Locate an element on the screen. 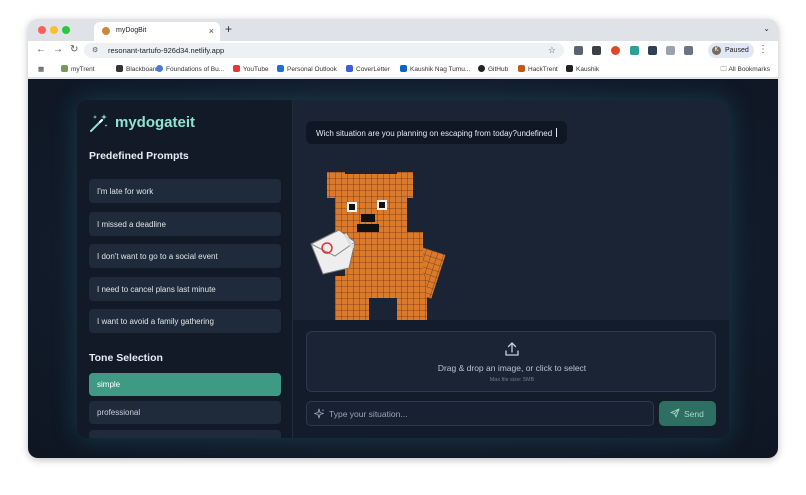 The image size is (806, 495). forward-arrow-icon: → is located at coordinates (58, 49).